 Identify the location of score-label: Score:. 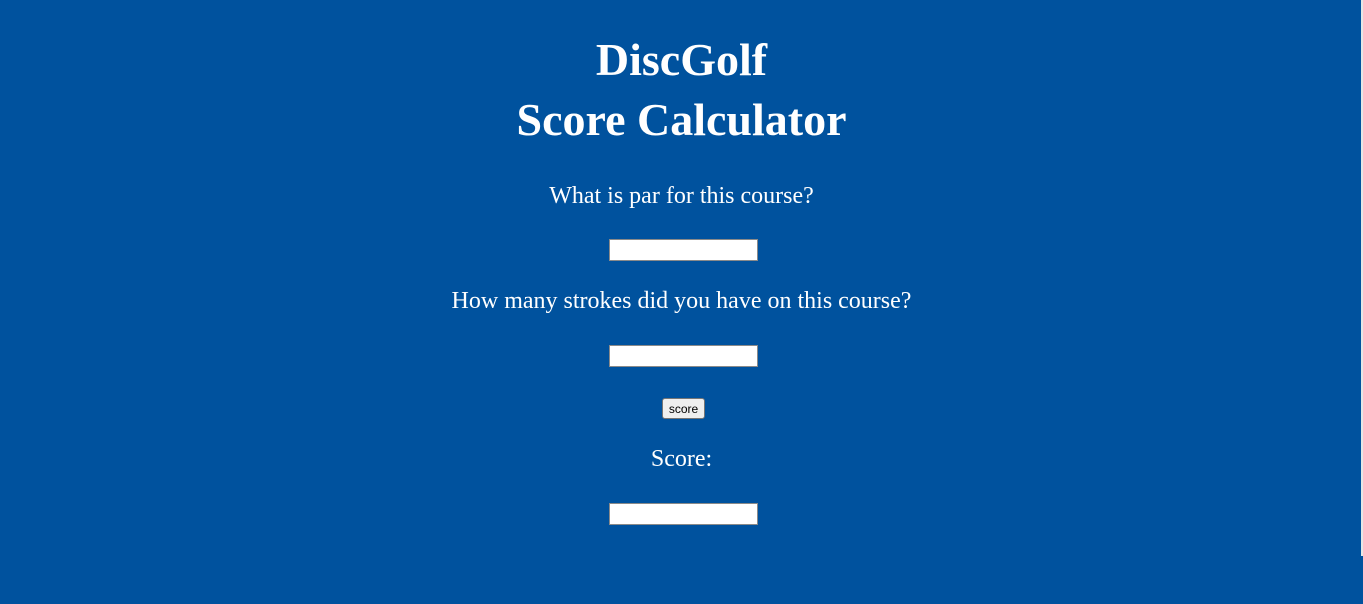
(681, 459).